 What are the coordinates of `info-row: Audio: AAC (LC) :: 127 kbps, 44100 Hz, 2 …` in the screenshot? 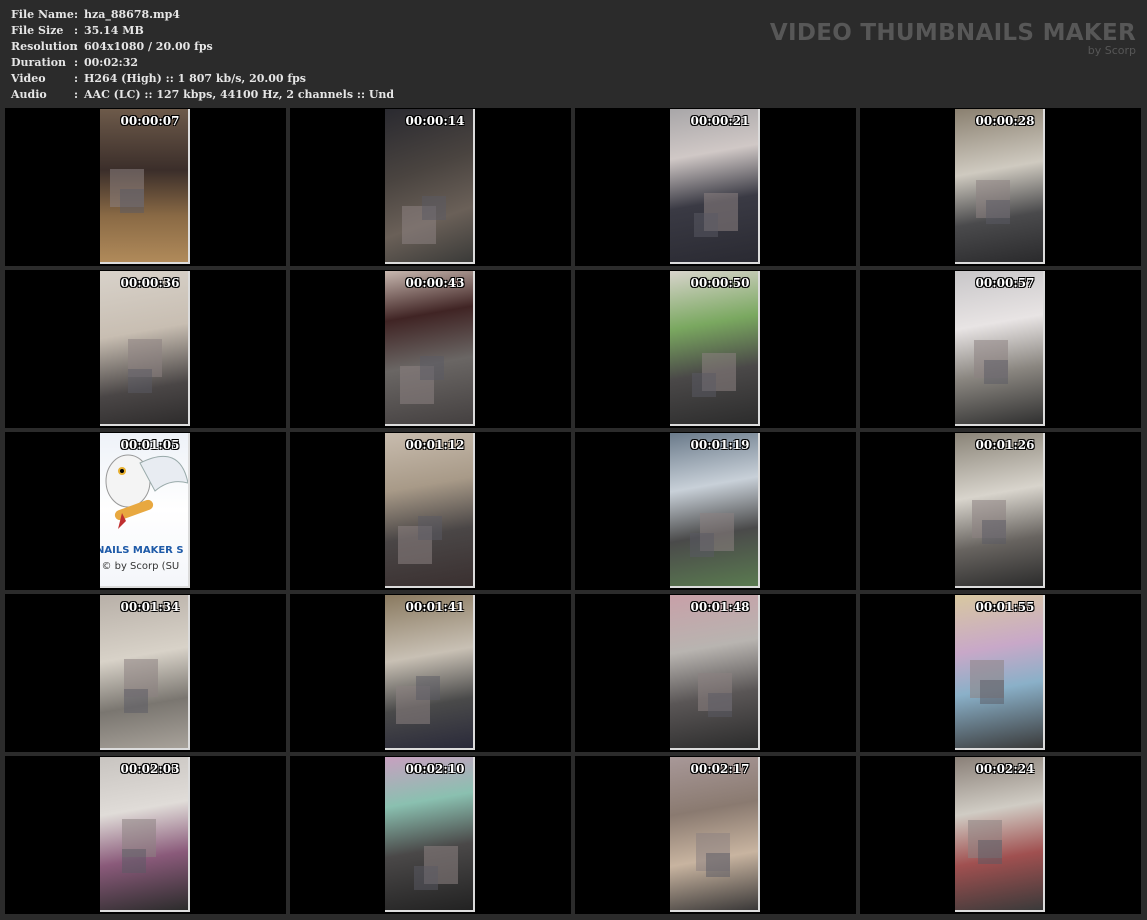 It's located at (202, 95).